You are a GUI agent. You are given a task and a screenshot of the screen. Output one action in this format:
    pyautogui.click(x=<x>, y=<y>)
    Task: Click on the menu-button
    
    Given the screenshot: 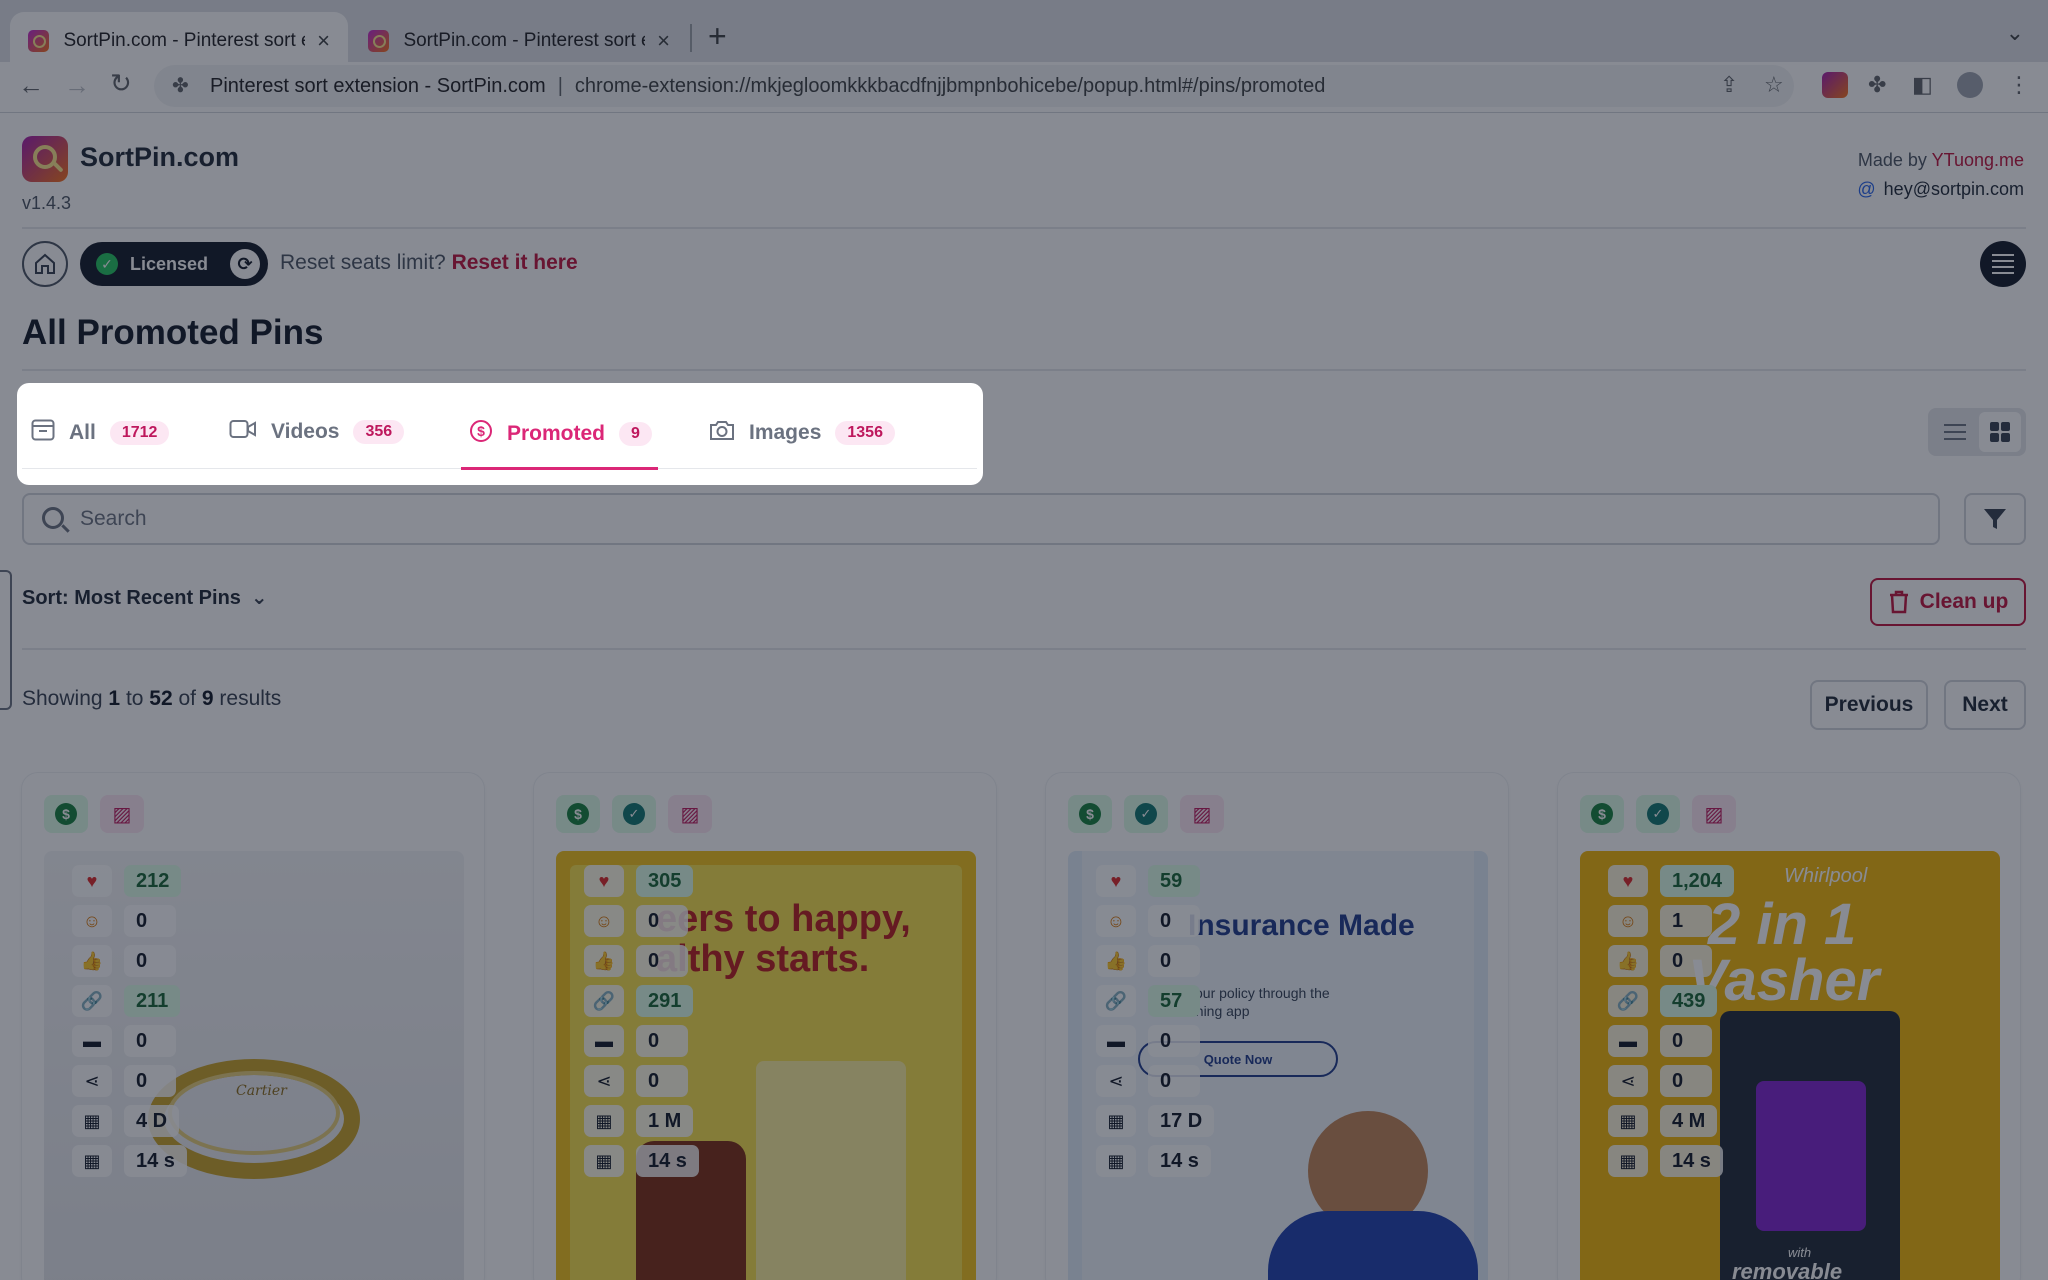 What is the action you would take?
    pyautogui.click(x=2003, y=264)
    